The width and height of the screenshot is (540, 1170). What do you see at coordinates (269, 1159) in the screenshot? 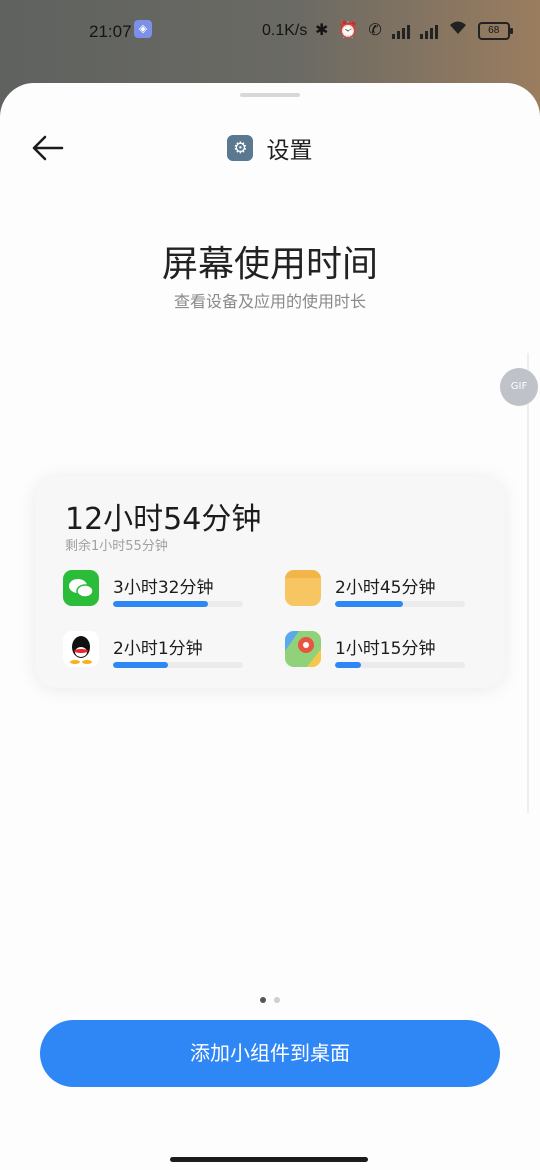
I see `home-indicator` at bounding box center [269, 1159].